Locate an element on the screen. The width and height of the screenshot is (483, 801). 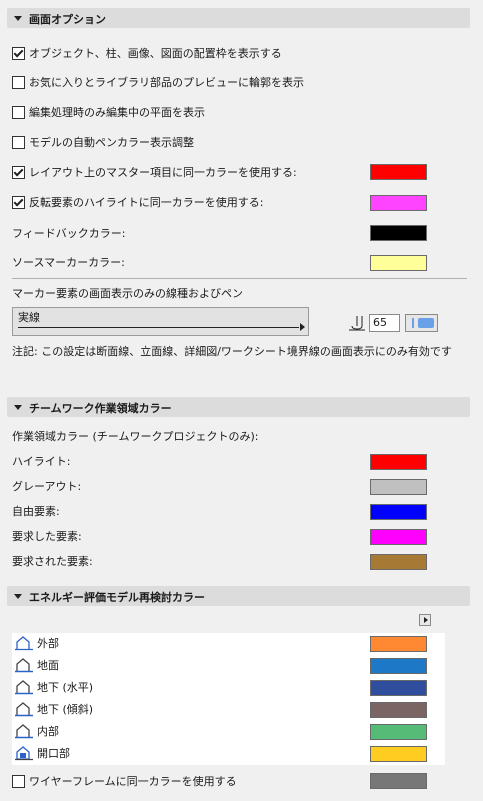
pen-number-field: 65 is located at coordinates (384, 323).